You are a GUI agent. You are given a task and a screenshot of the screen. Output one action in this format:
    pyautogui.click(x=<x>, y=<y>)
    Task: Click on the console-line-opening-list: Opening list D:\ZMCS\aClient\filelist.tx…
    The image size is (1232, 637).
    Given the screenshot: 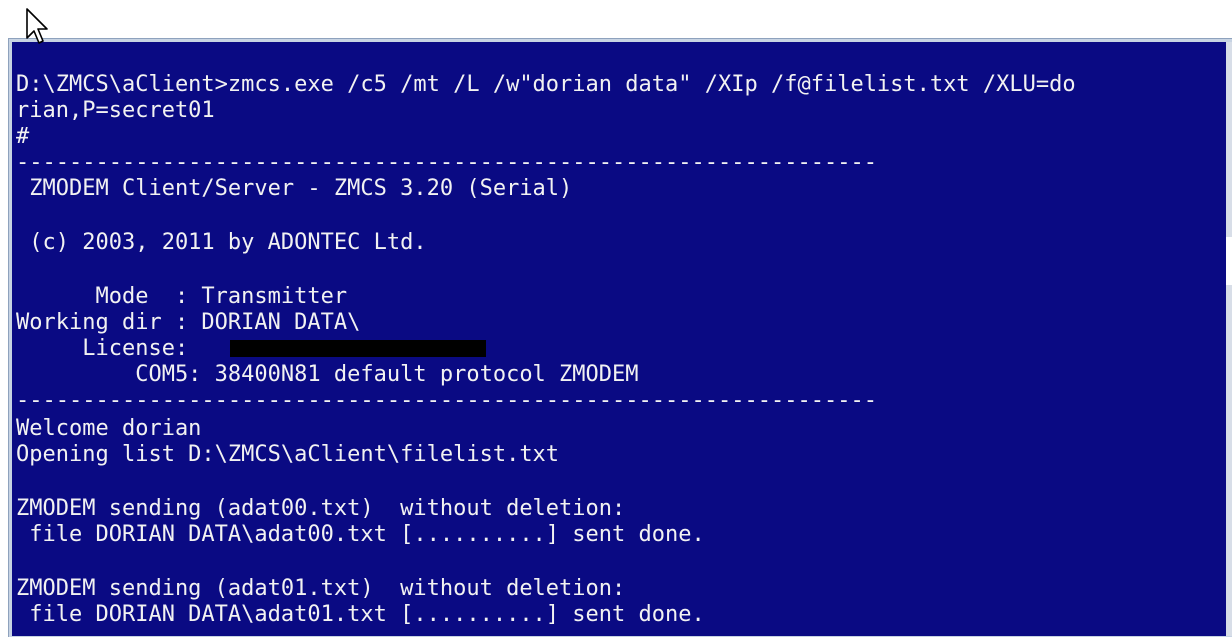 What is the action you would take?
    pyautogui.click(x=288, y=454)
    